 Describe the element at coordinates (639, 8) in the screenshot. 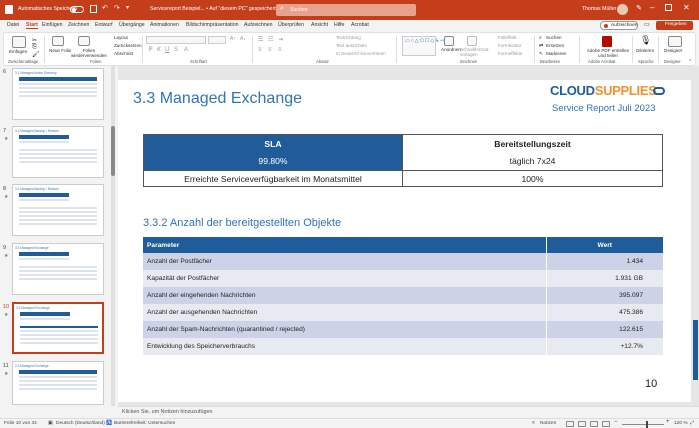

I see `pen-icon: ✎` at that location.